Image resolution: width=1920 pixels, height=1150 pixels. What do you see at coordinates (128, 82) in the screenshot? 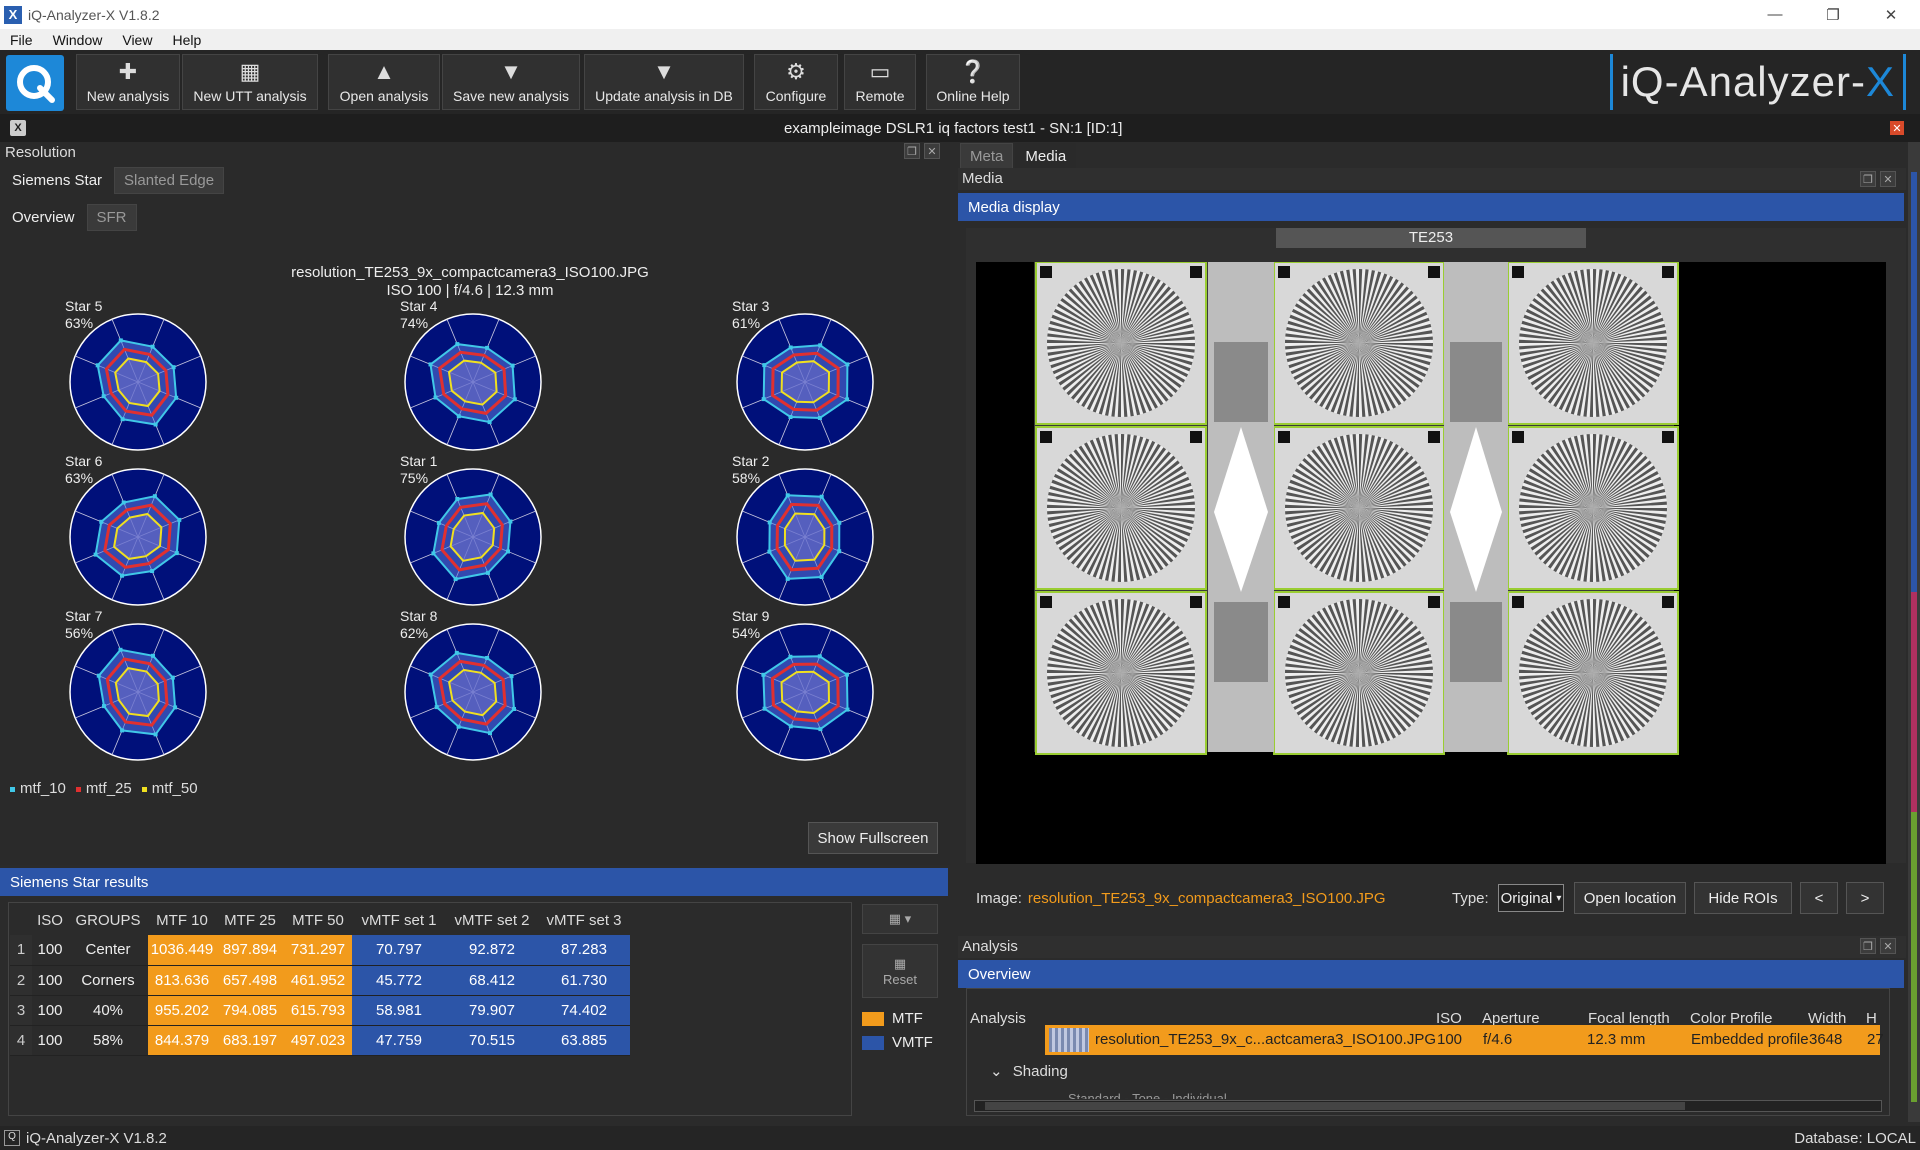
I see `new-analysis-button: ✚ New analysis` at bounding box center [128, 82].